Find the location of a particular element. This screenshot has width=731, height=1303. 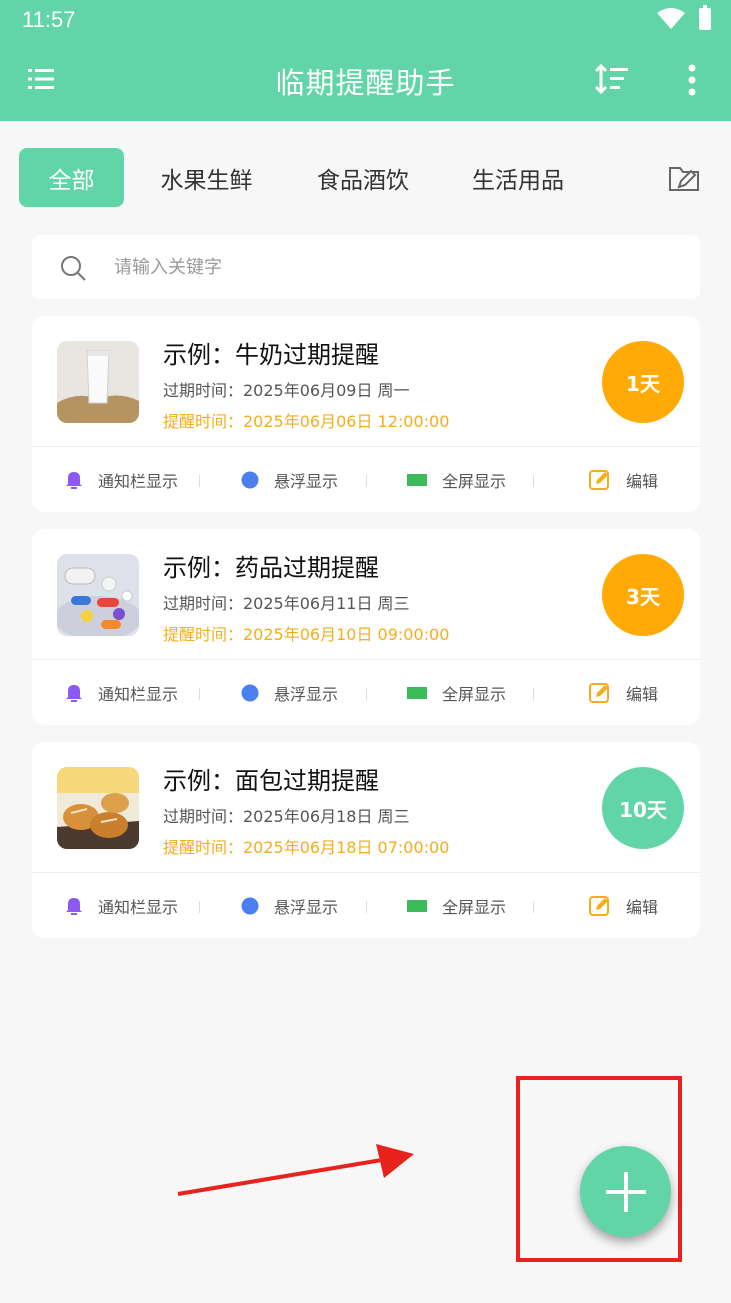

status-icons is located at coordinates (684, 17).